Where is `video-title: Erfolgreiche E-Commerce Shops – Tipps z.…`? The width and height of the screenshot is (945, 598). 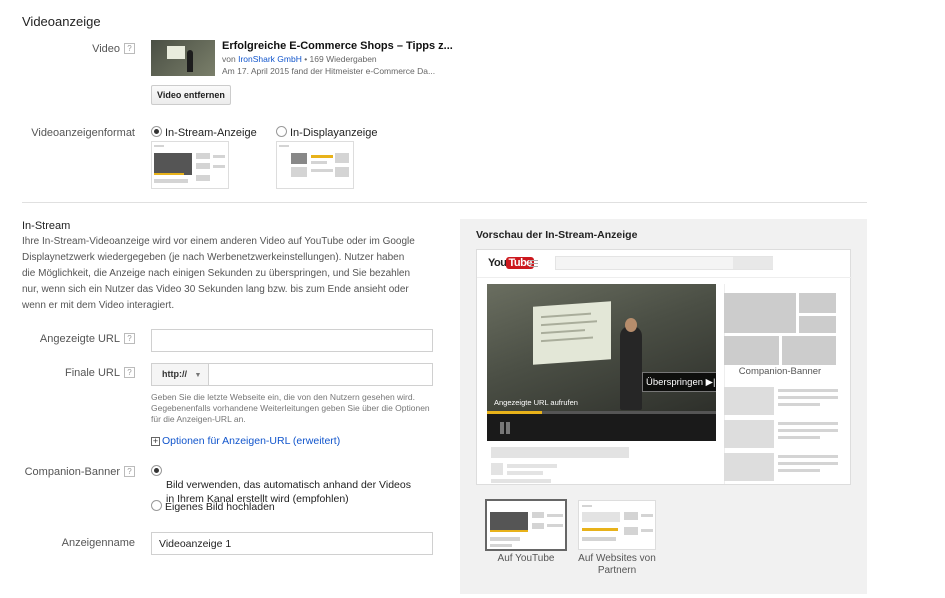
video-title: Erfolgreiche E-Commerce Shops – Tipps z.… is located at coordinates (337, 46).